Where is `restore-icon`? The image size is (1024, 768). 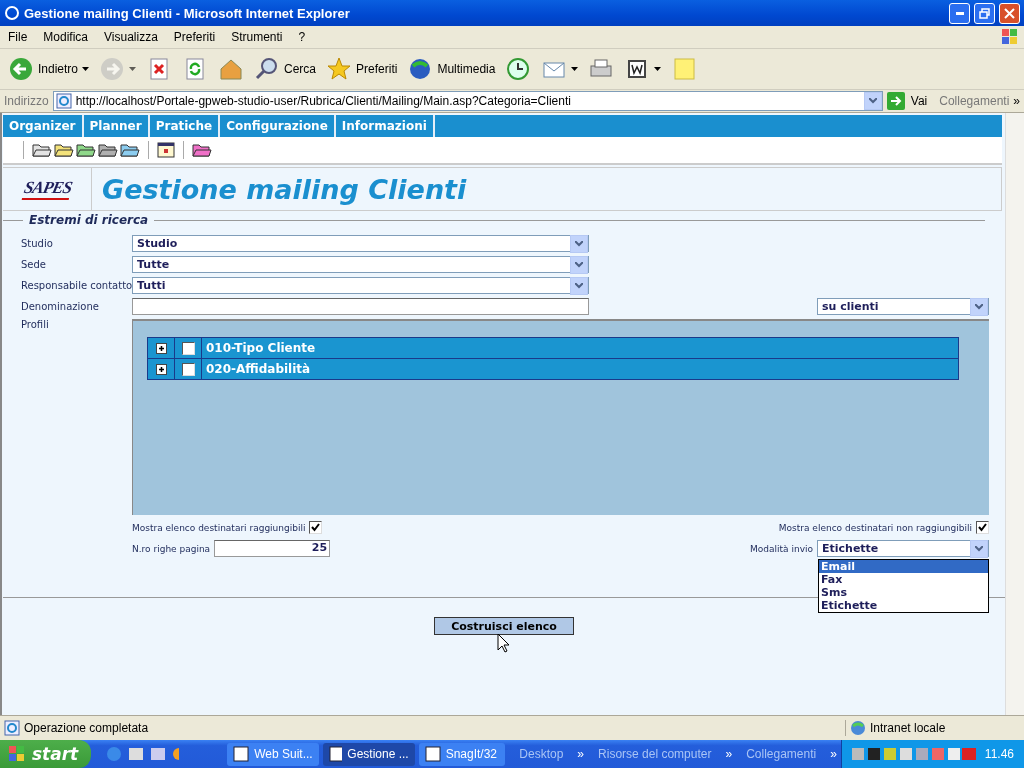 restore-icon is located at coordinates (984, 13).